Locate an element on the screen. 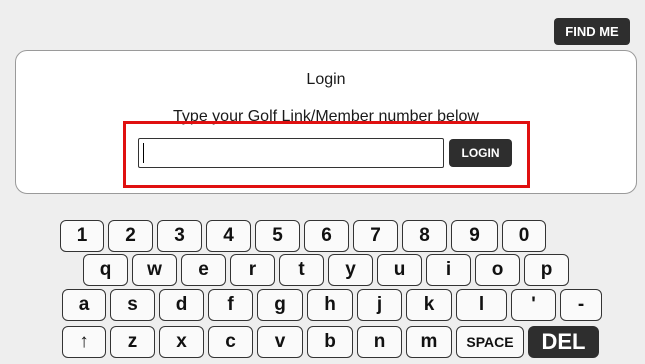  space-key: SPACE is located at coordinates (490, 342).